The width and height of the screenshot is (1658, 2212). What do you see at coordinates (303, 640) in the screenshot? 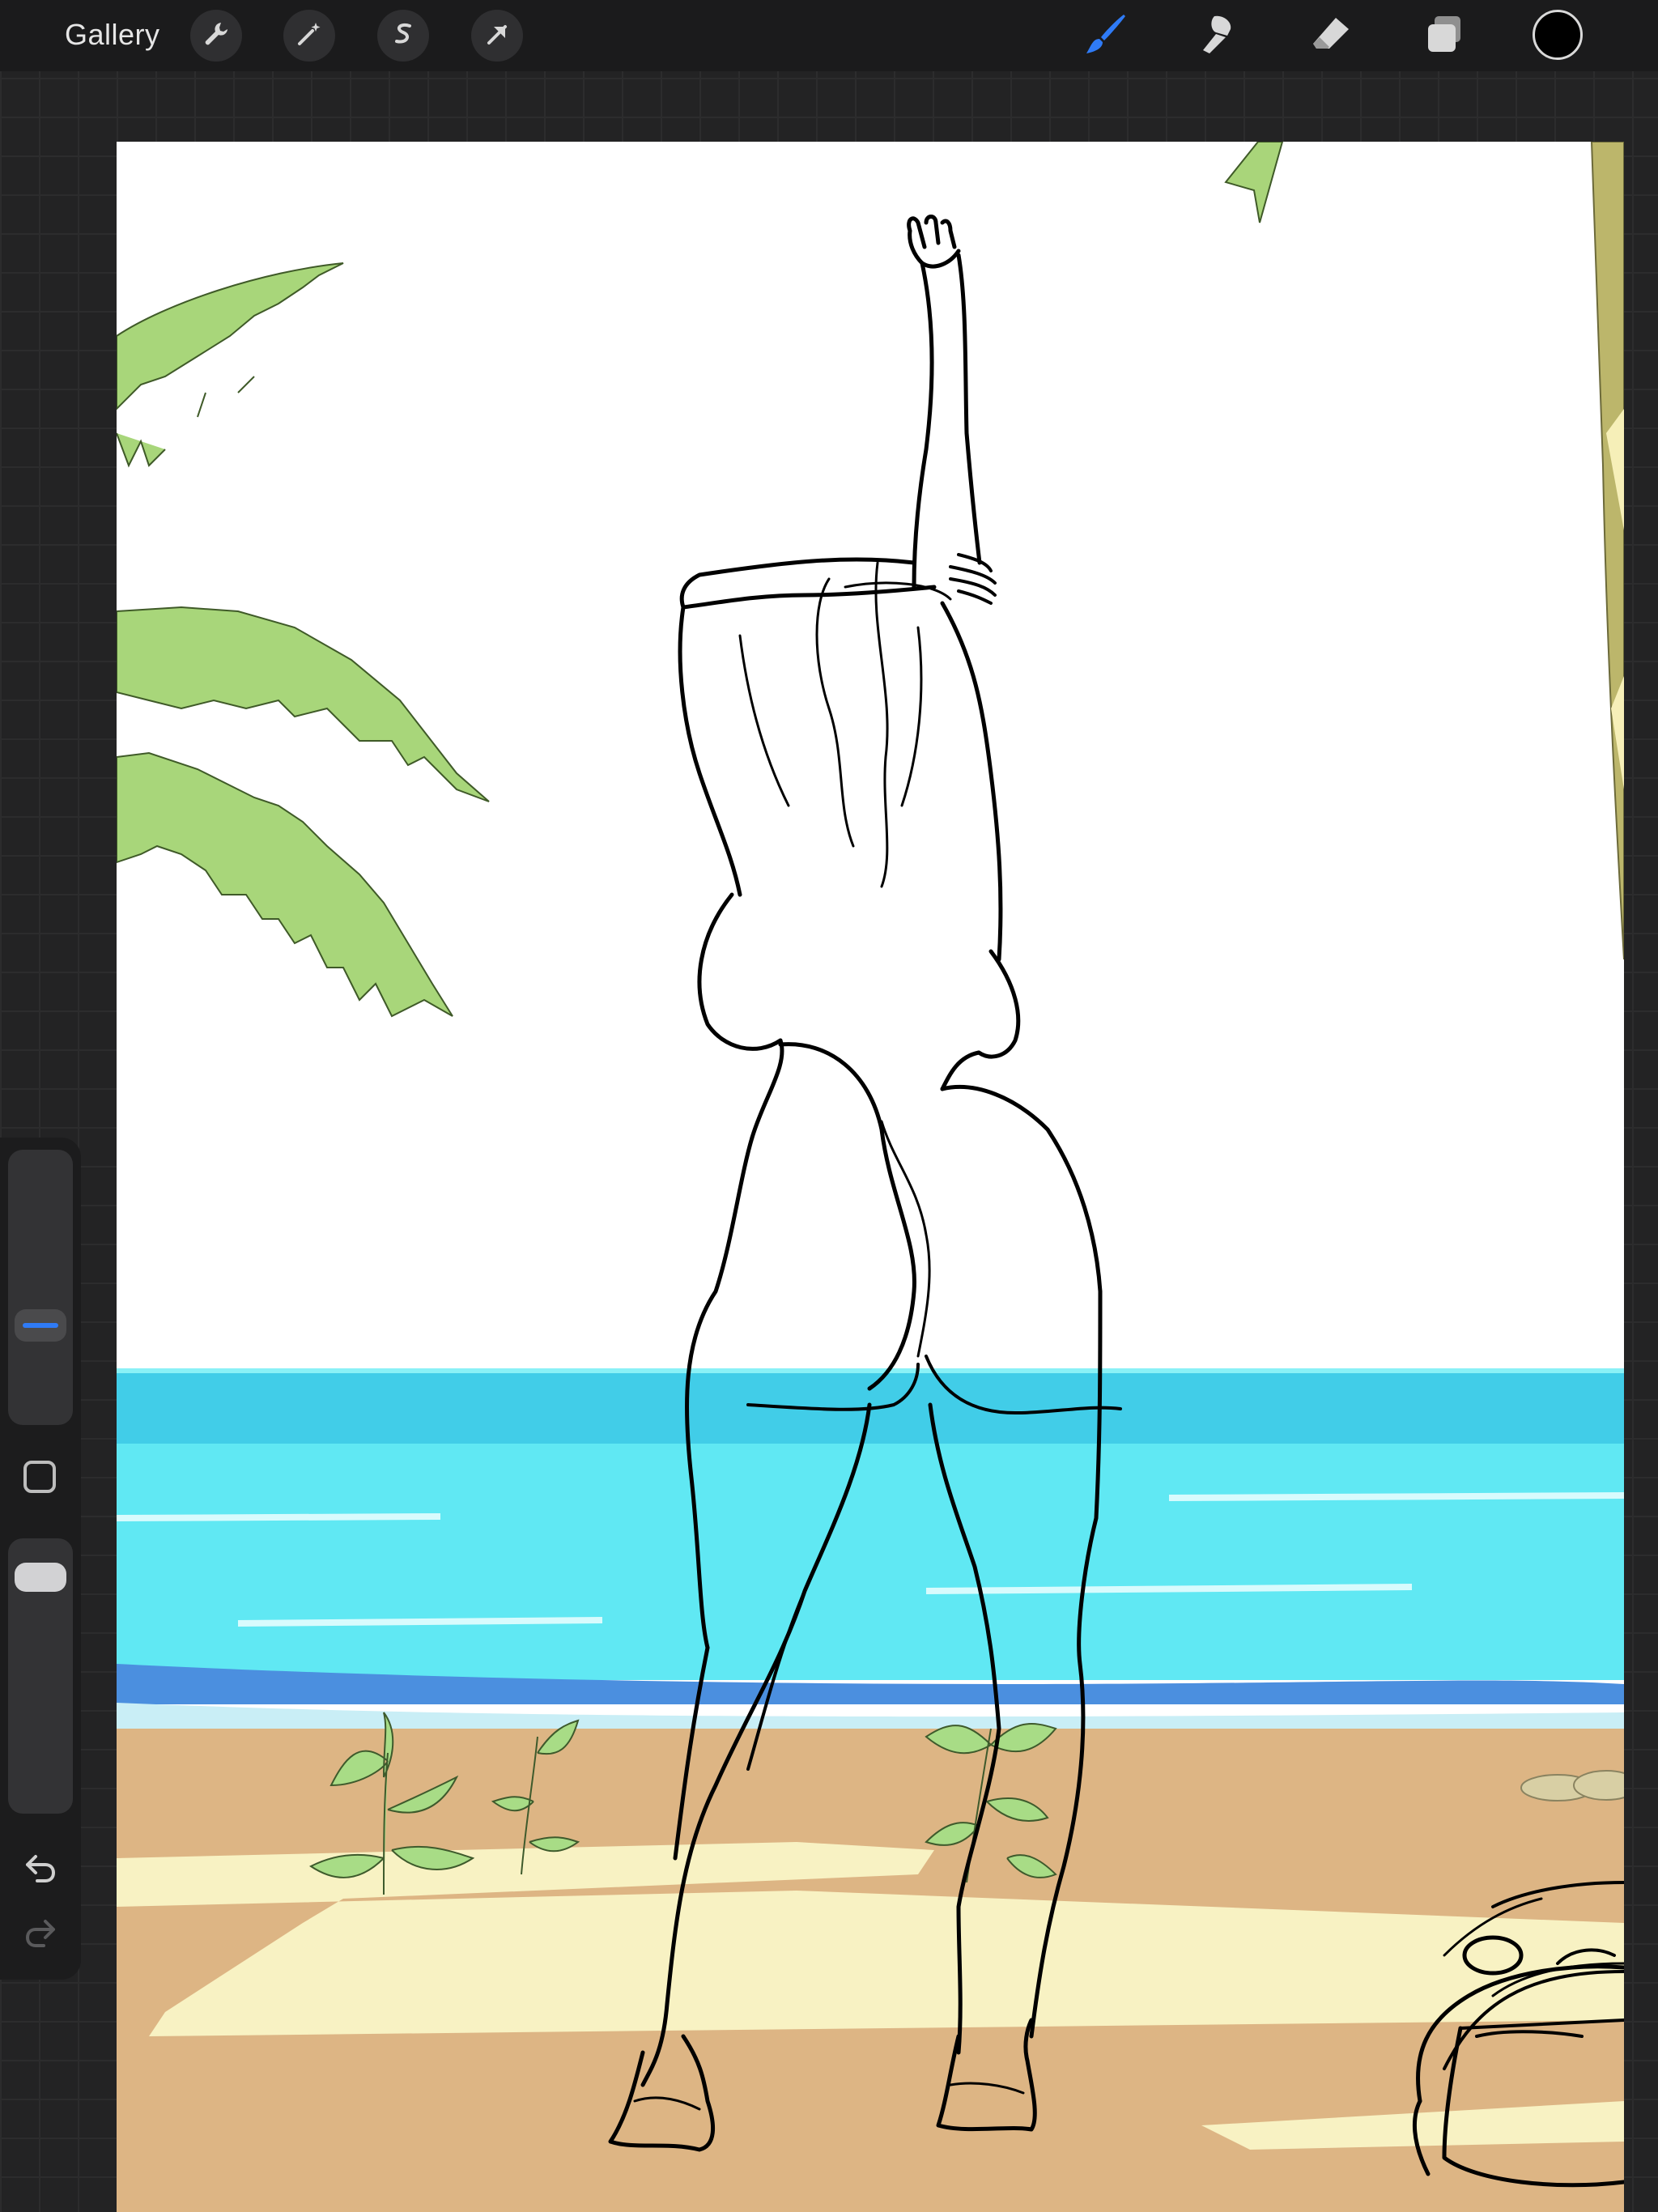
I see `palm-fronds` at bounding box center [303, 640].